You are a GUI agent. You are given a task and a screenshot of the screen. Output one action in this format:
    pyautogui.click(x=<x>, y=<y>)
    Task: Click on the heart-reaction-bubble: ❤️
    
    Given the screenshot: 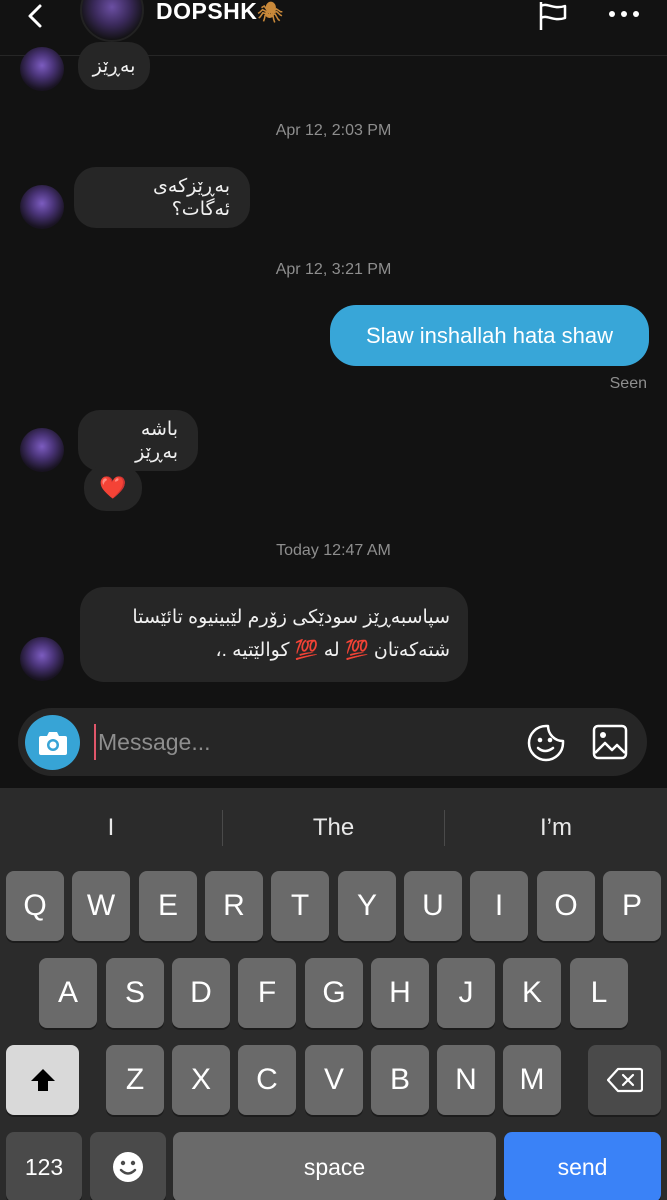 What is the action you would take?
    pyautogui.click(x=113, y=488)
    